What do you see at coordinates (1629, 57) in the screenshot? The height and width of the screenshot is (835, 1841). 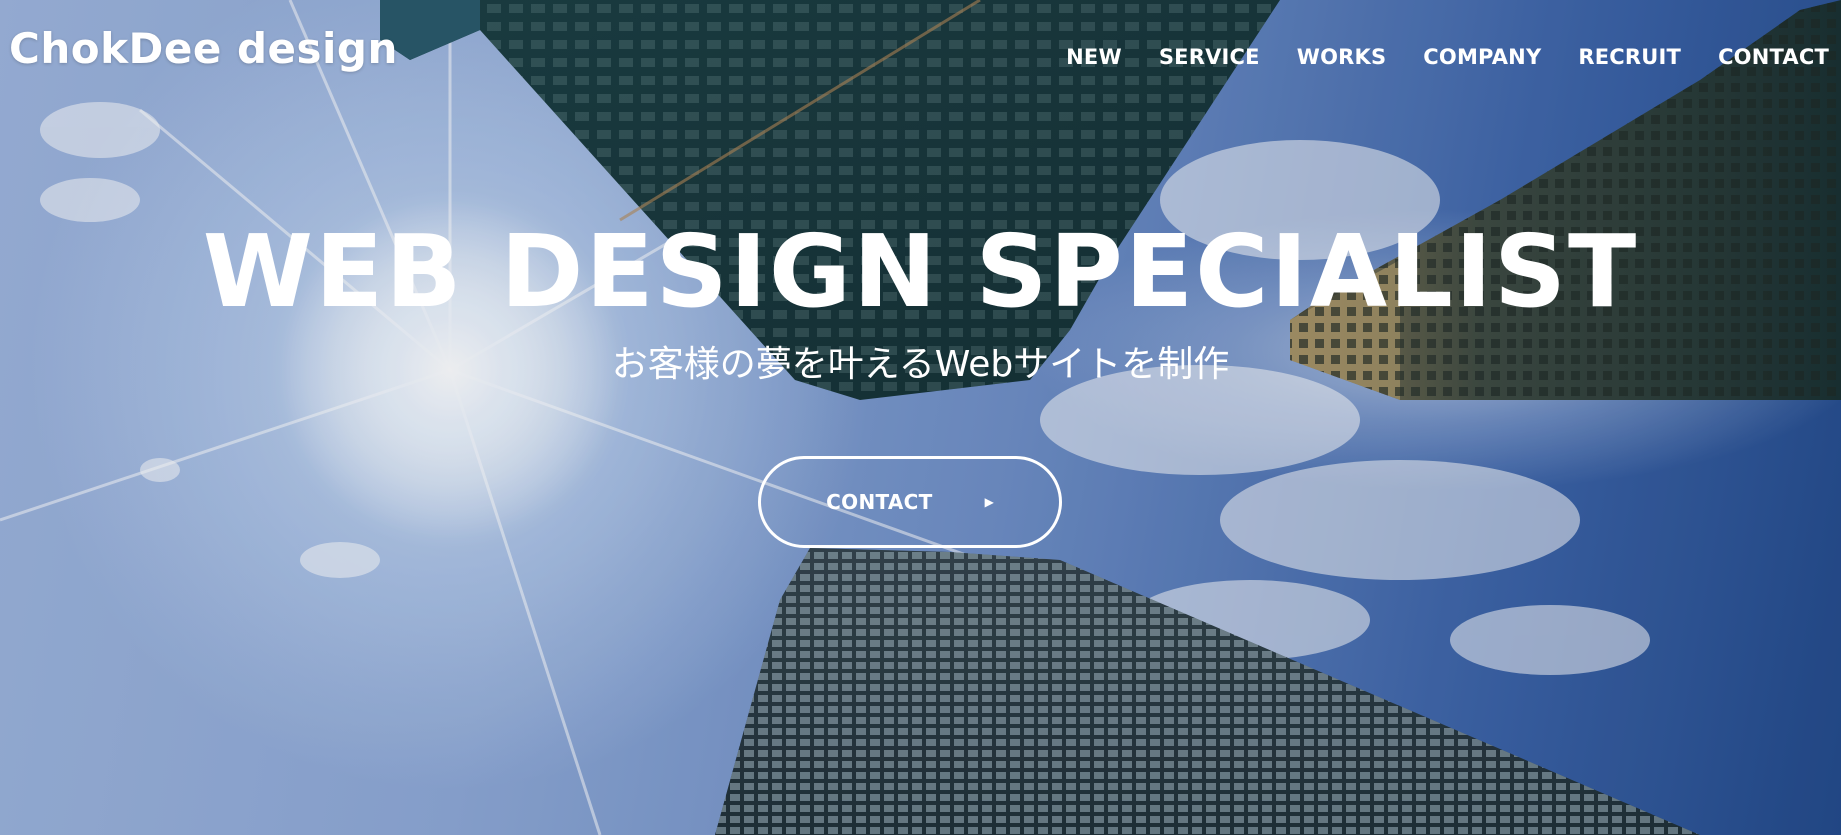 I see `nav-item-recruit: RECRUIT` at bounding box center [1629, 57].